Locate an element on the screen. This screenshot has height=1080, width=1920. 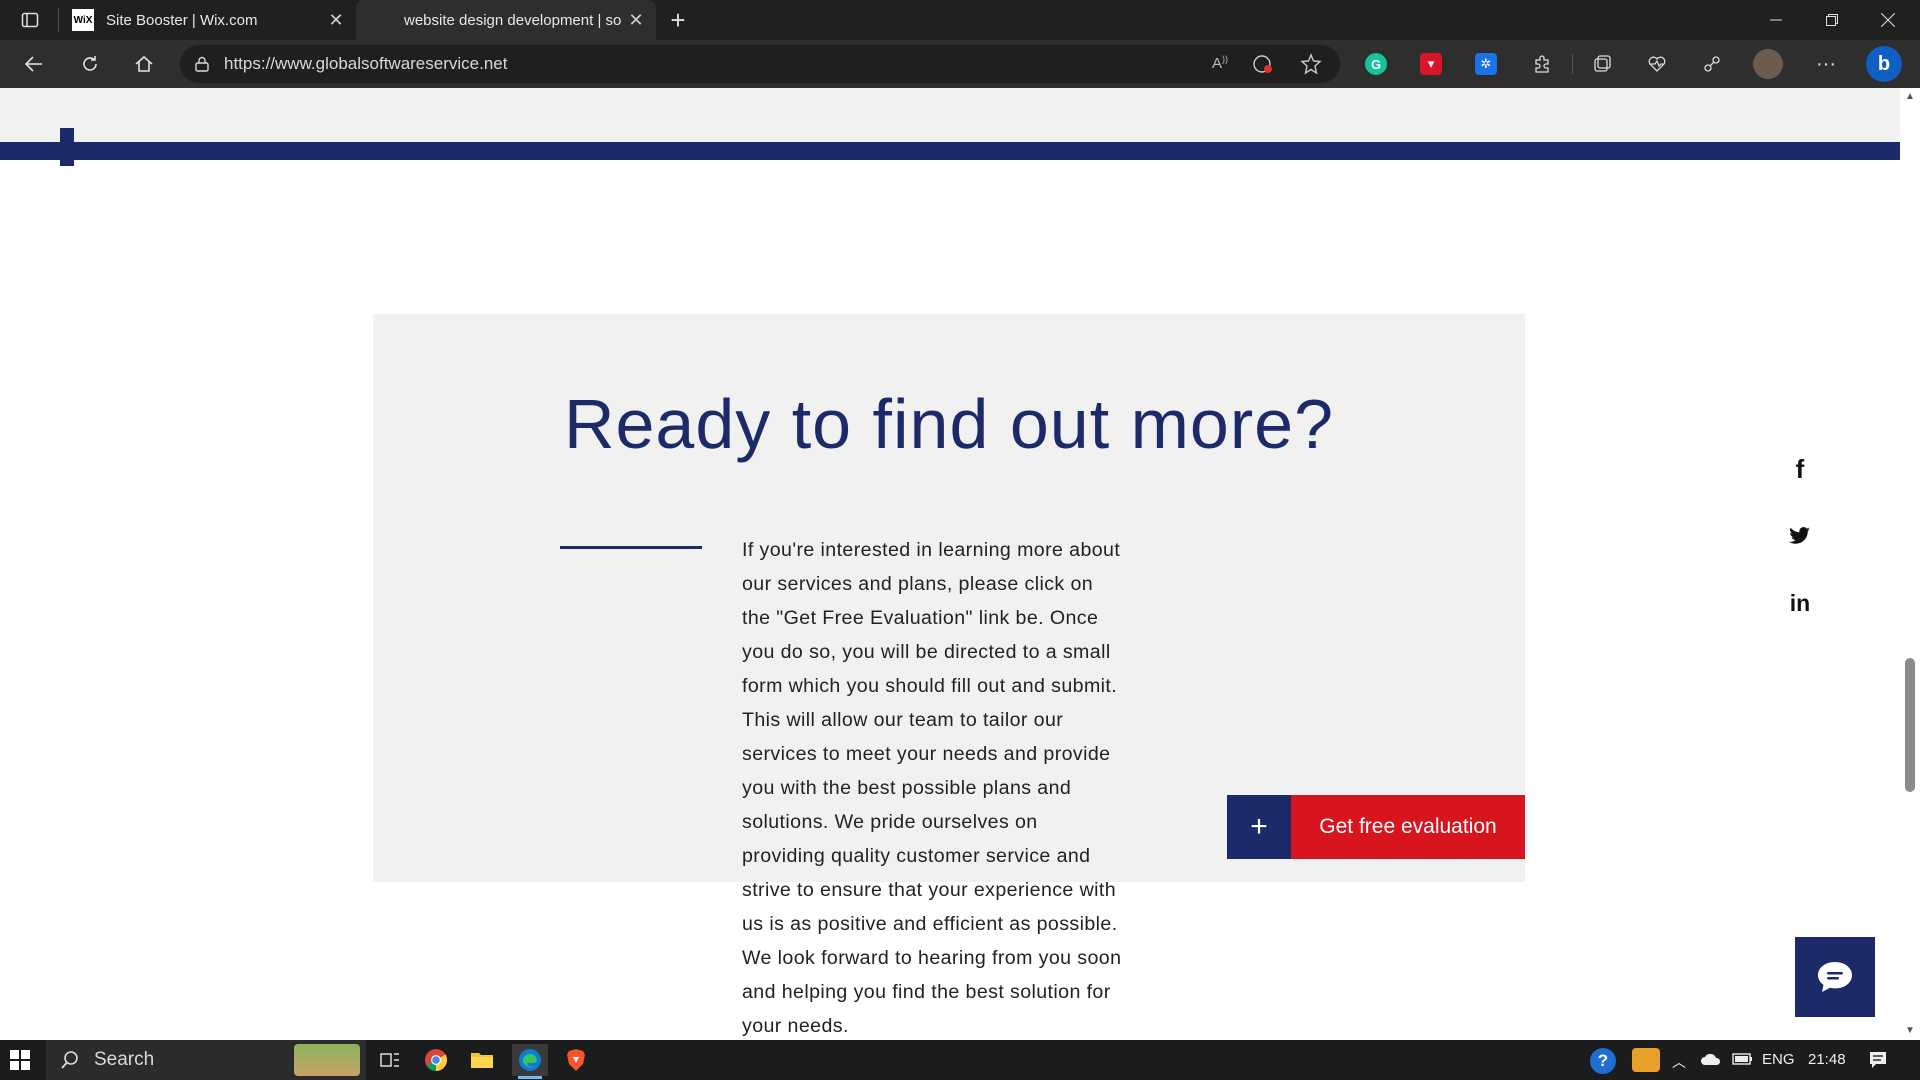
navy-divider-marker is located at coordinates (67, 147).